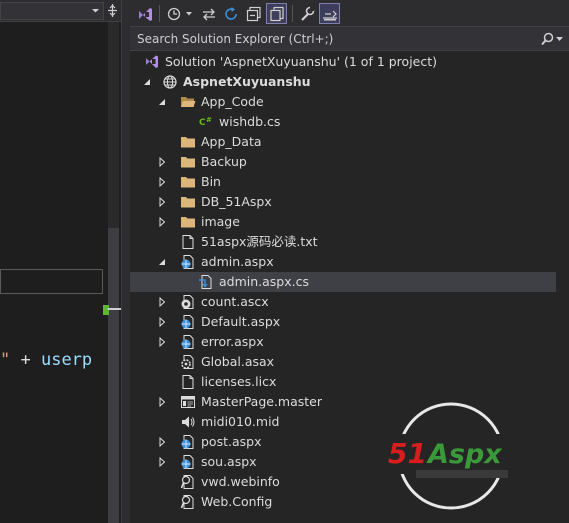 The width and height of the screenshot is (569, 523). Describe the element at coordinates (349, 182) in the screenshot. I see `tree-item-folder: Bin` at that location.